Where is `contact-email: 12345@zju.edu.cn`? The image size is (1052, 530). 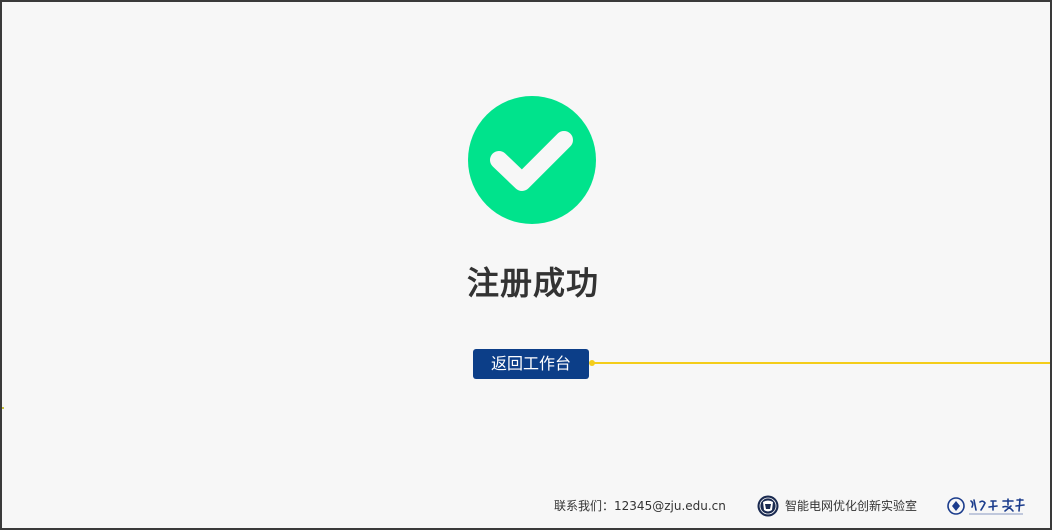 contact-email: 12345@zju.edu.cn is located at coordinates (670, 506).